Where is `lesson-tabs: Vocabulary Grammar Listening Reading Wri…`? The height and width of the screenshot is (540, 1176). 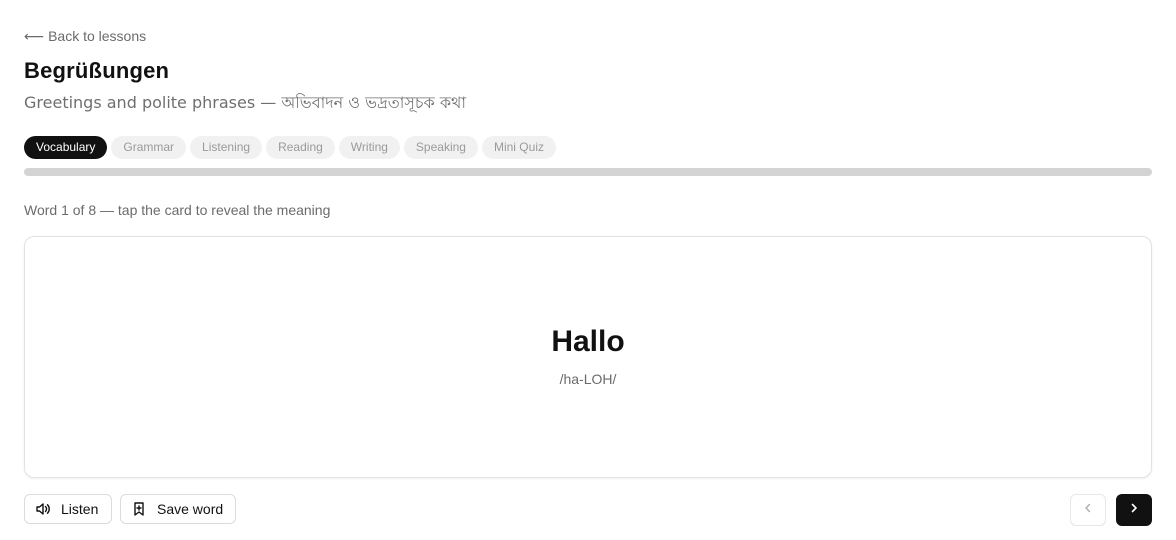
lesson-tabs: Vocabulary Grammar Listening Reading Wri… is located at coordinates (290, 147).